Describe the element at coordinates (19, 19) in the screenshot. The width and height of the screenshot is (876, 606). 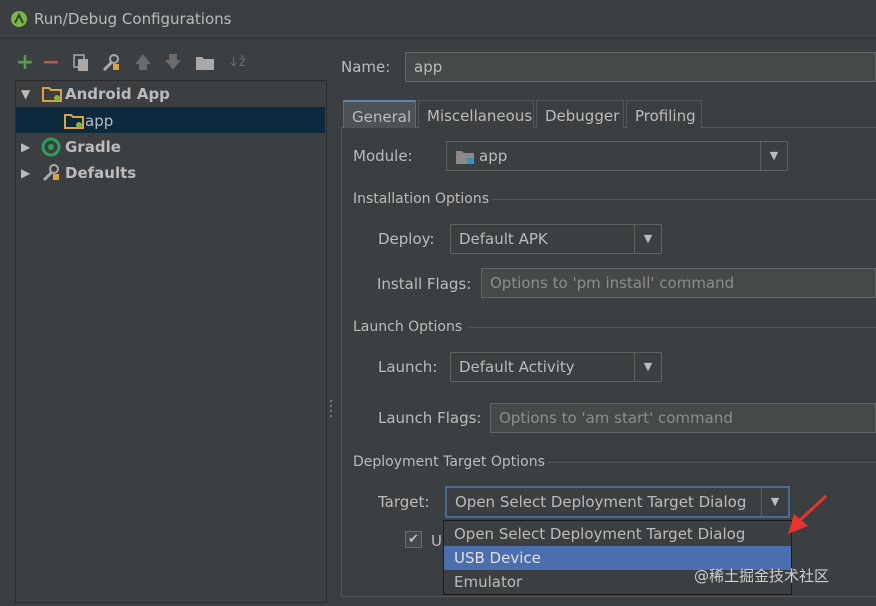
I see `android-studio-icon` at that location.